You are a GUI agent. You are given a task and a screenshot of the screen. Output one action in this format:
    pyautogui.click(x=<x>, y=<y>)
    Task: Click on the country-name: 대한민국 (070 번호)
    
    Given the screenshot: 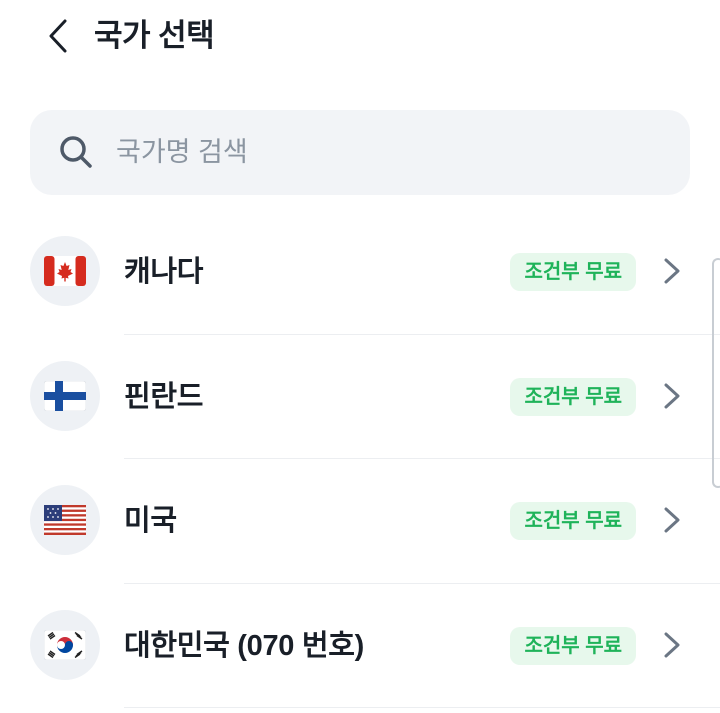 What is the action you would take?
    pyautogui.click(x=244, y=645)
    